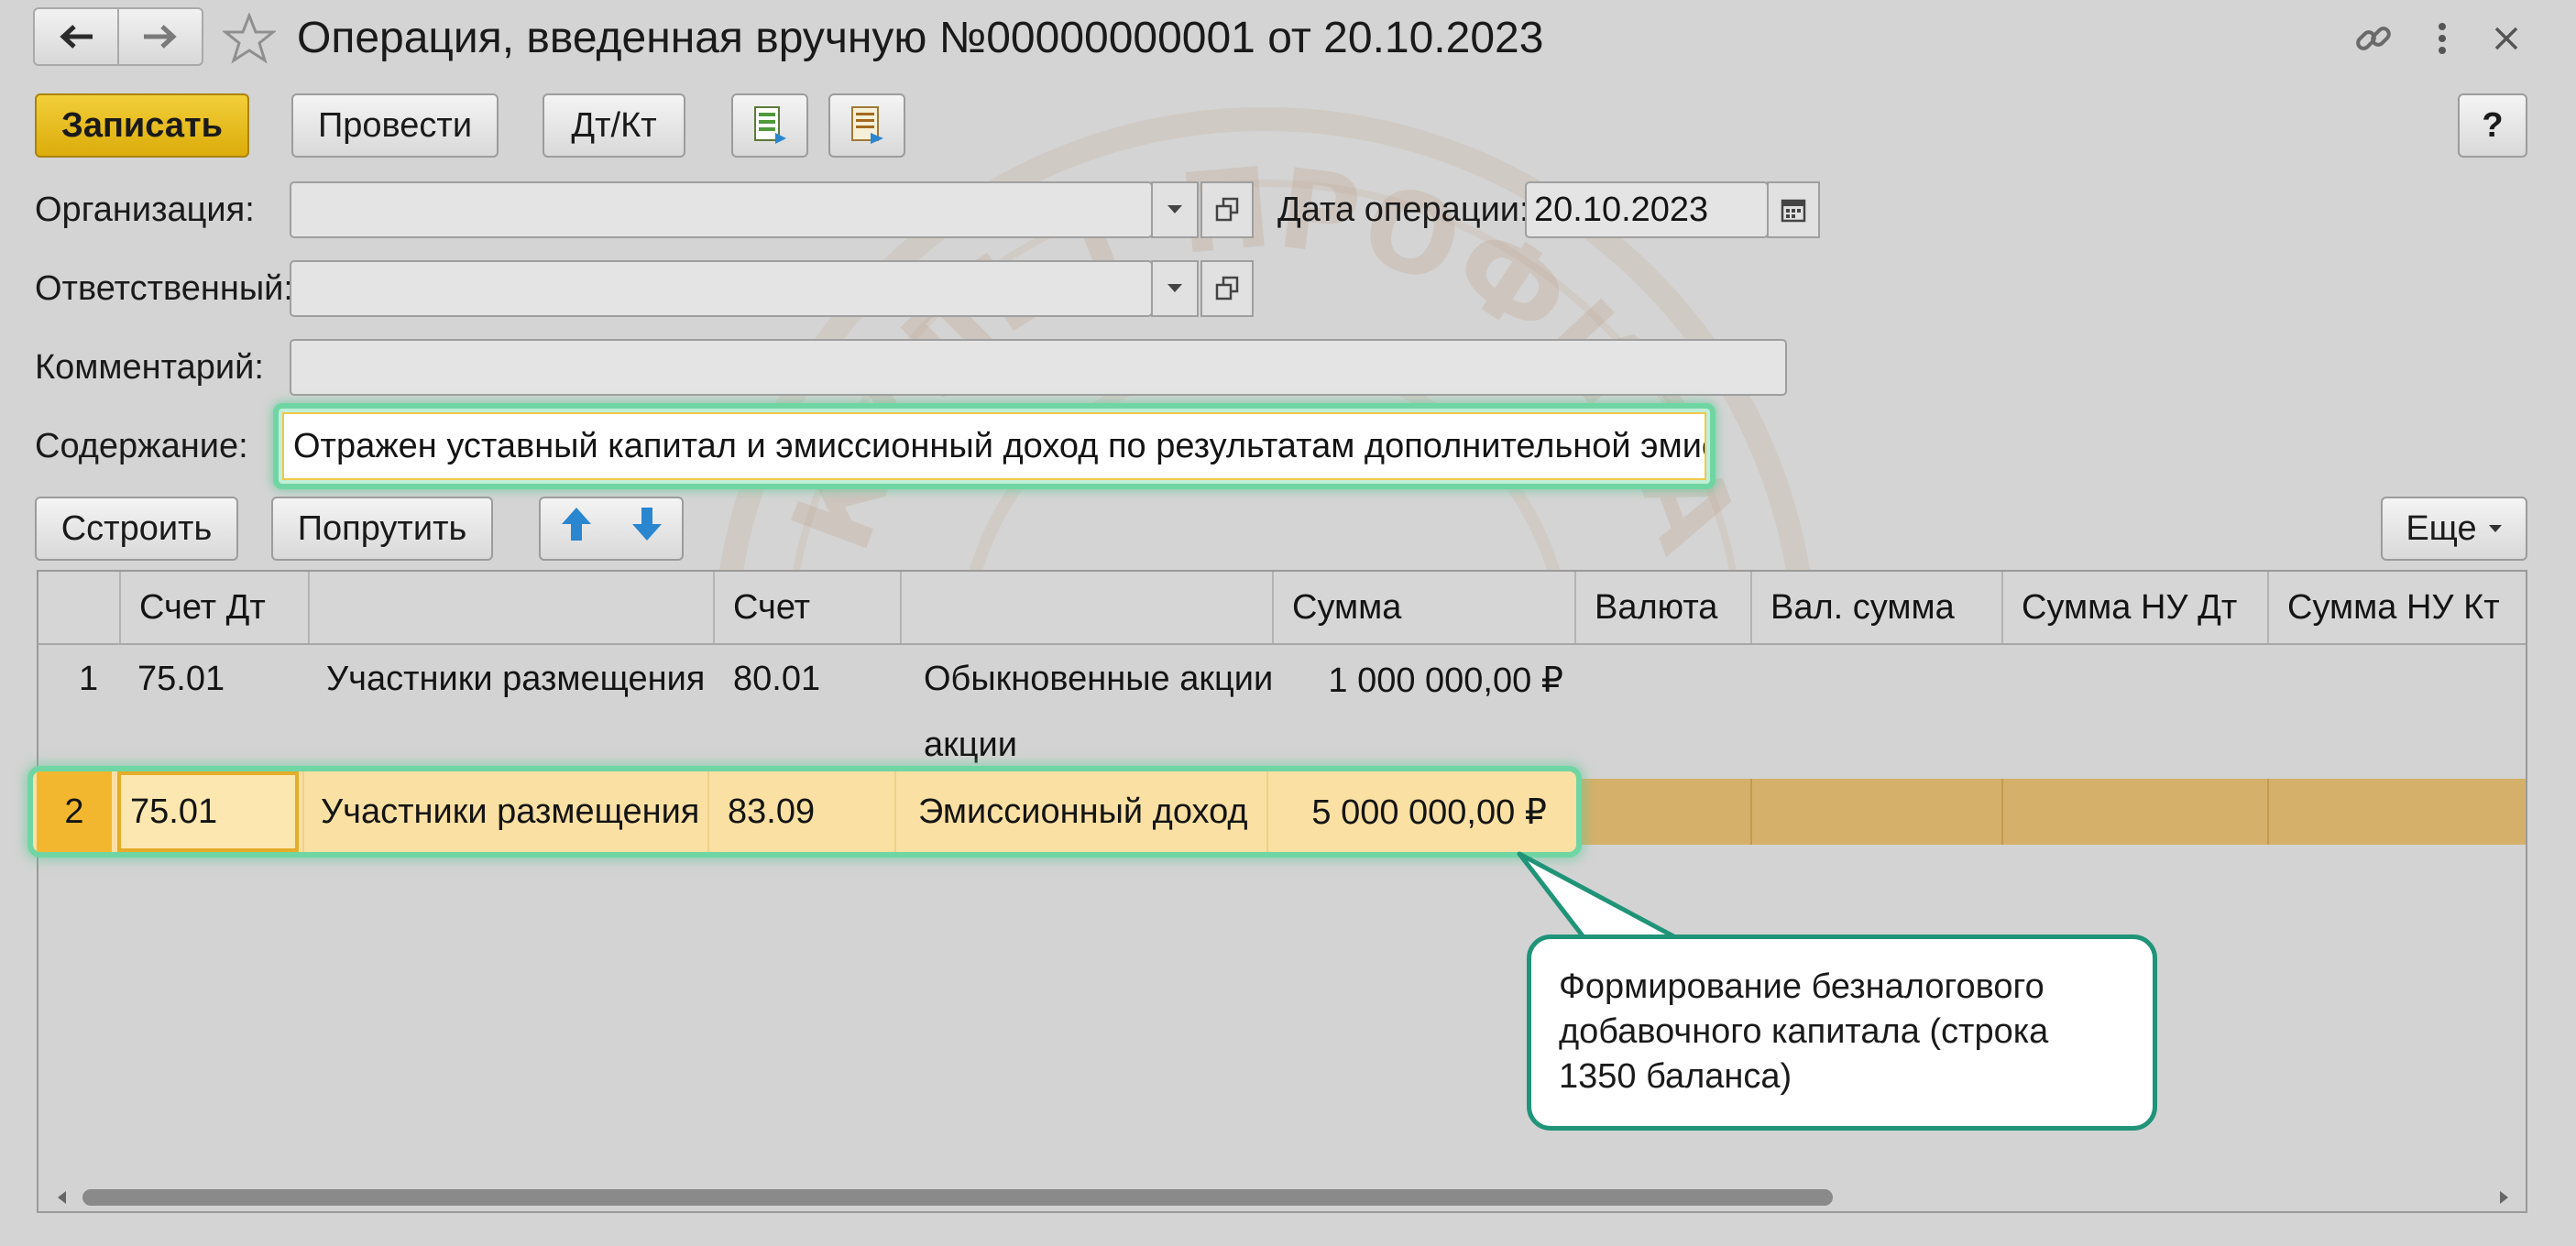 The image size is (2576, 1246). I want to click on responsible-open-button, so click(1227, 288).